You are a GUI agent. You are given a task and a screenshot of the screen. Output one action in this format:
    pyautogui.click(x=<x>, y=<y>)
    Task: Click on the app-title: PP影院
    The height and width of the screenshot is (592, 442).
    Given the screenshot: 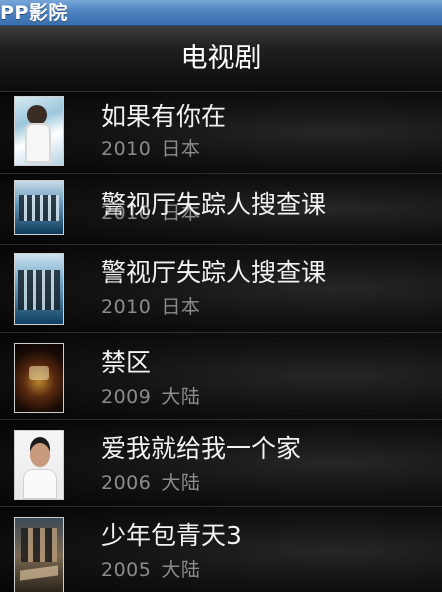 What is the action you would take?
    pyautogui.click(x=34, y=13)
    